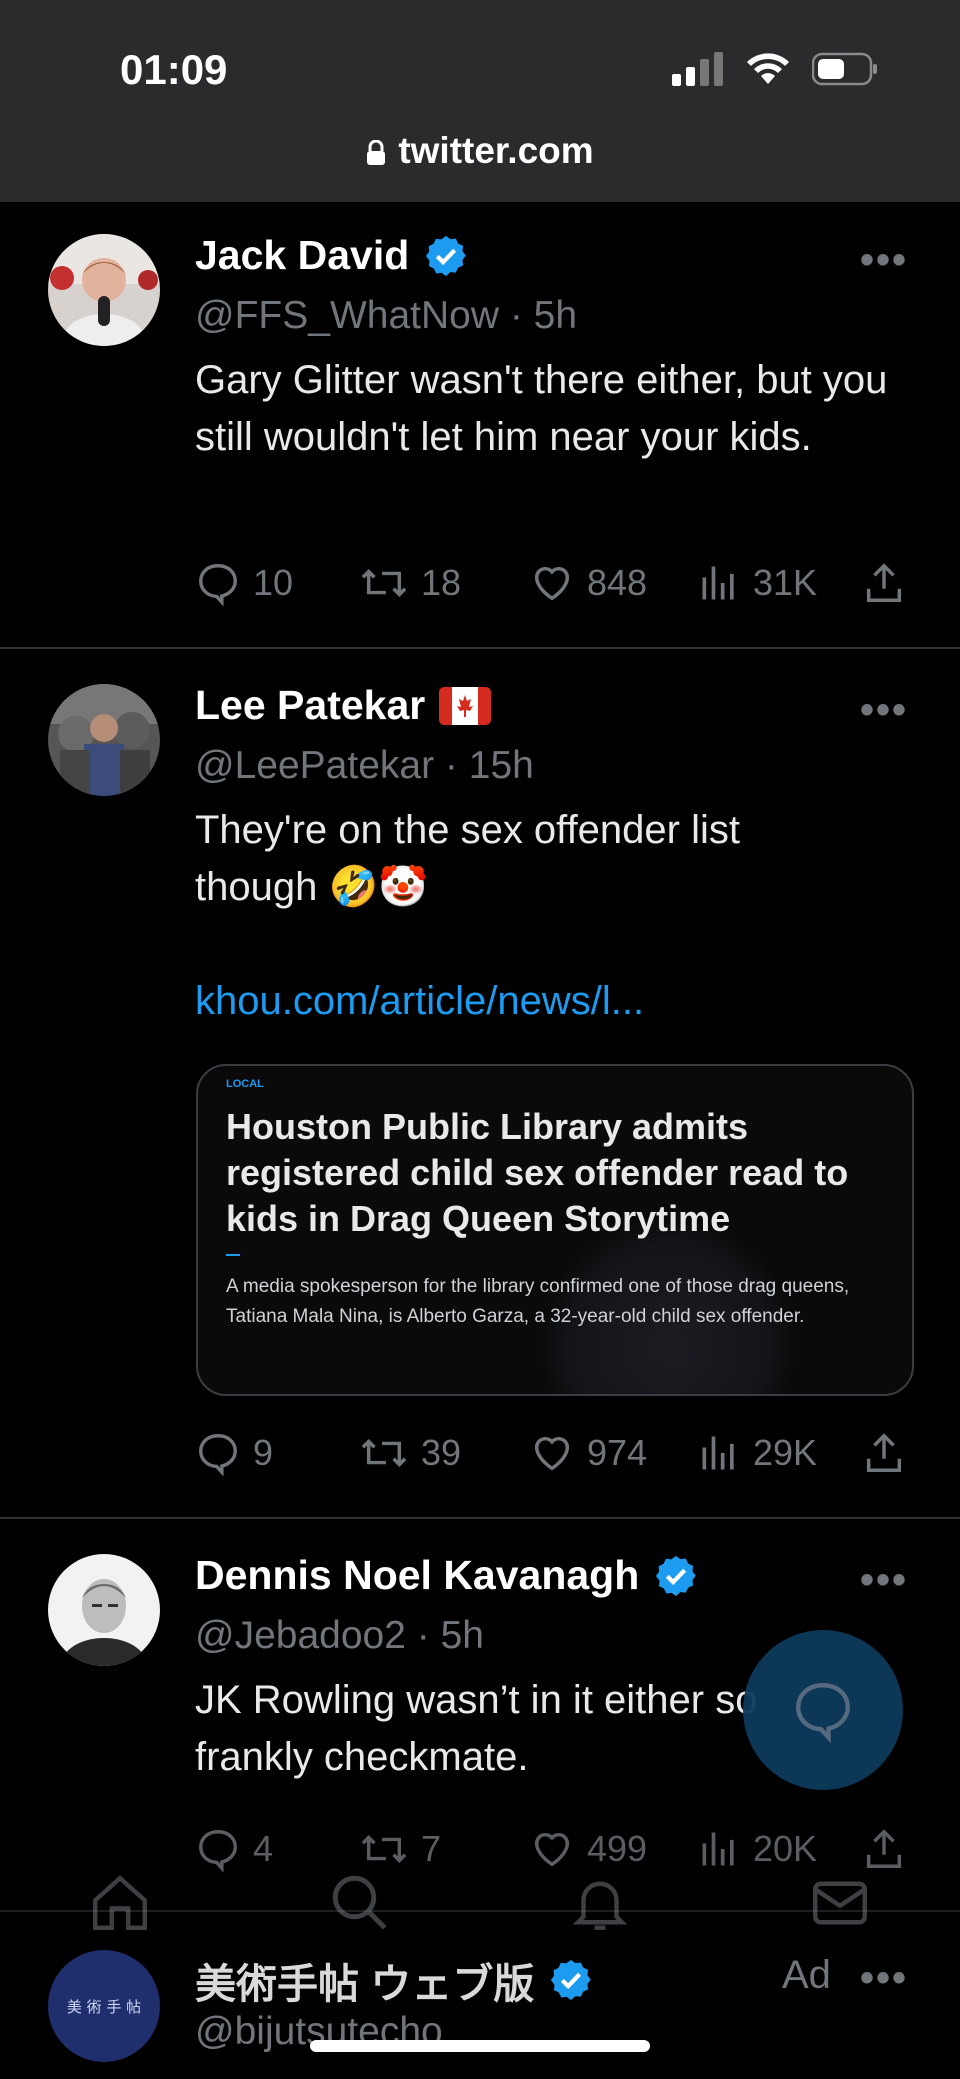 The image size is (960, 2079). Describe the element at coordinates (300, 1635) in the screenshot. I see `author-handle: @Jebadoo2` at that location.